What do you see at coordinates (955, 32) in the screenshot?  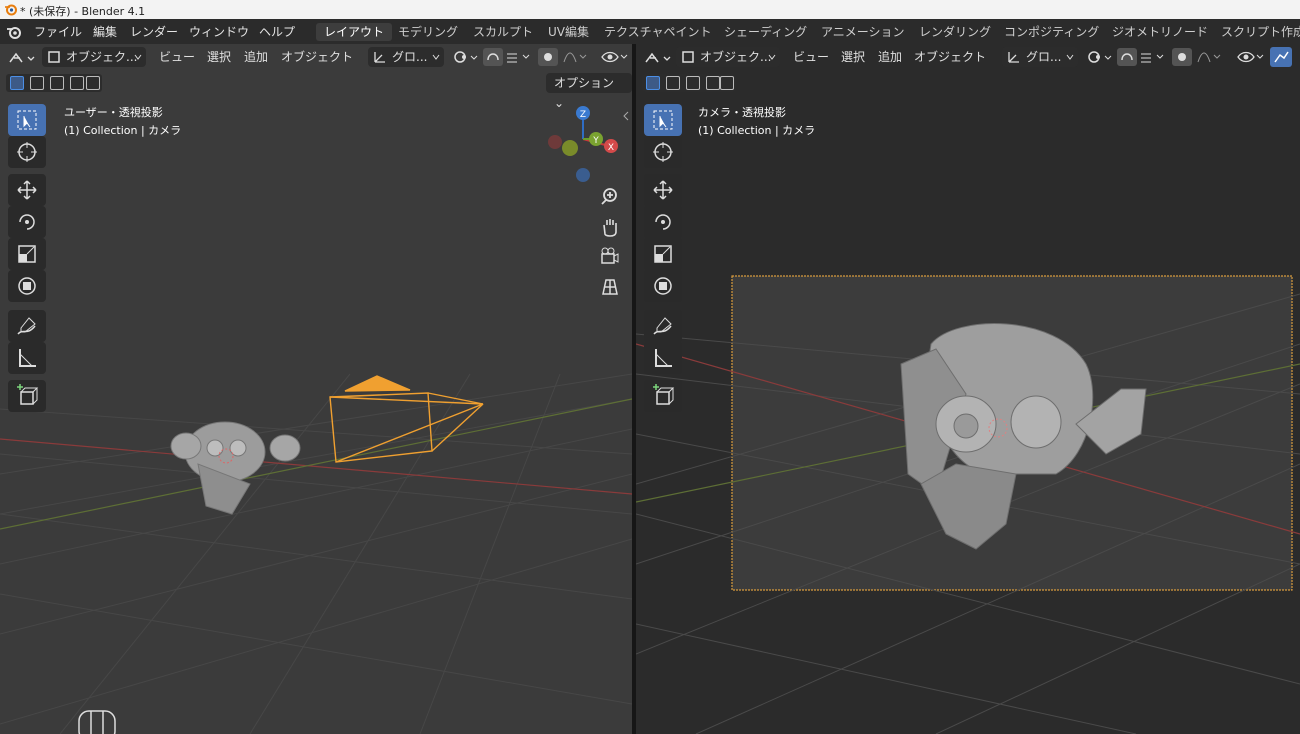 I see `tab-rendering: レンダリング` at bounding box center [955, 32].